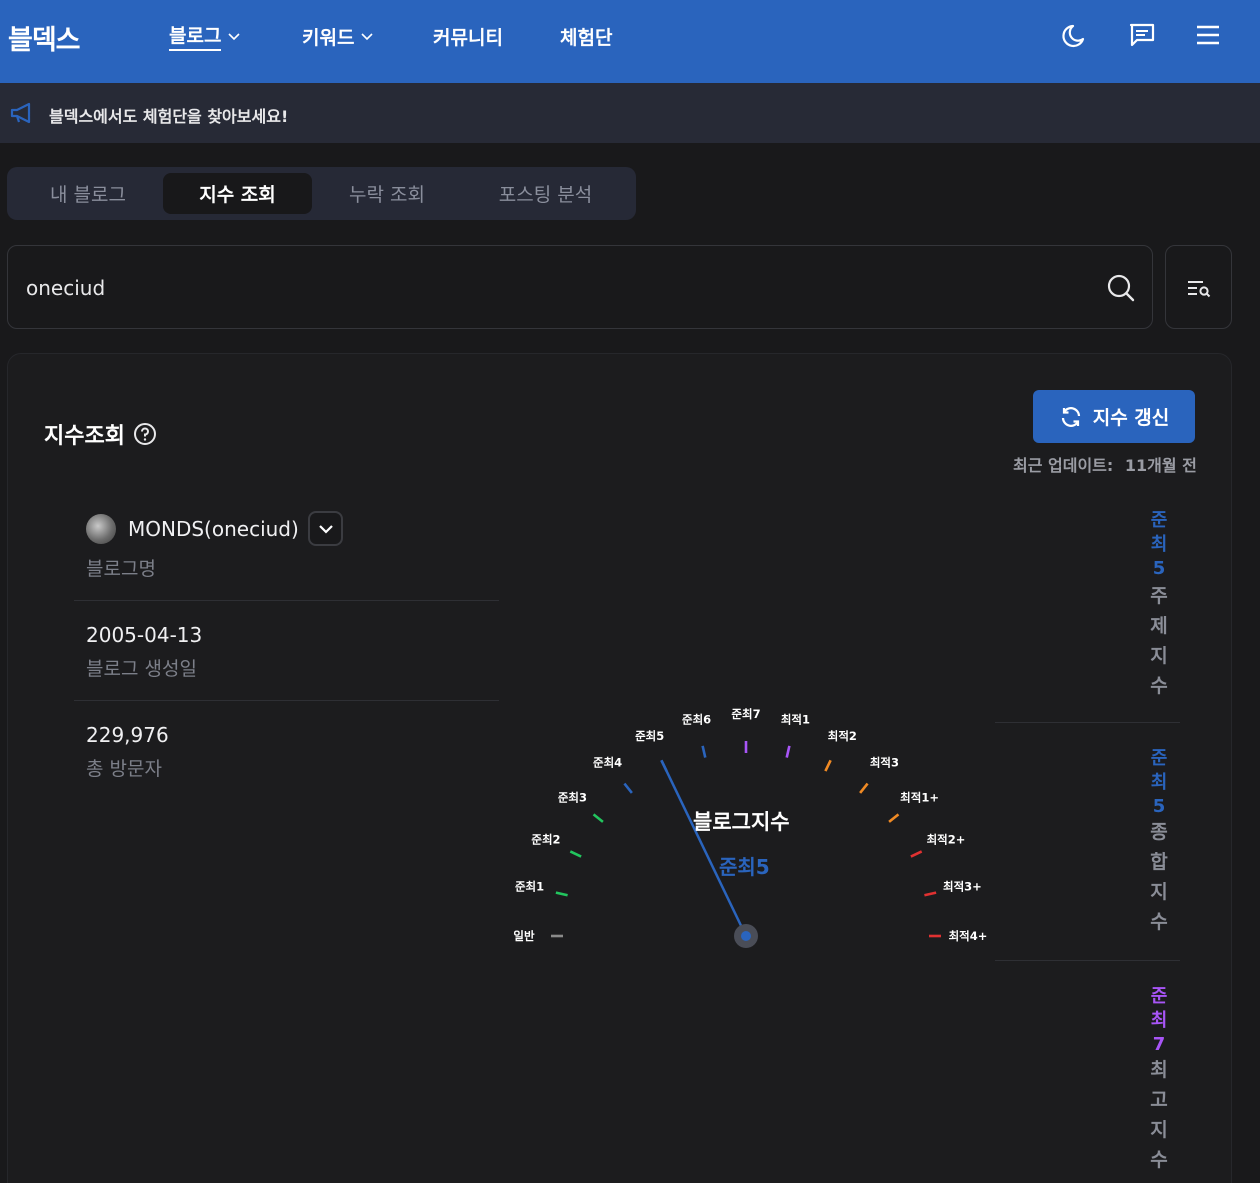 Image resolution: width=1260 pixels, height=1183 pixels. I want to click on blog-visitors-label: 총 방문자, so click(124, 769).